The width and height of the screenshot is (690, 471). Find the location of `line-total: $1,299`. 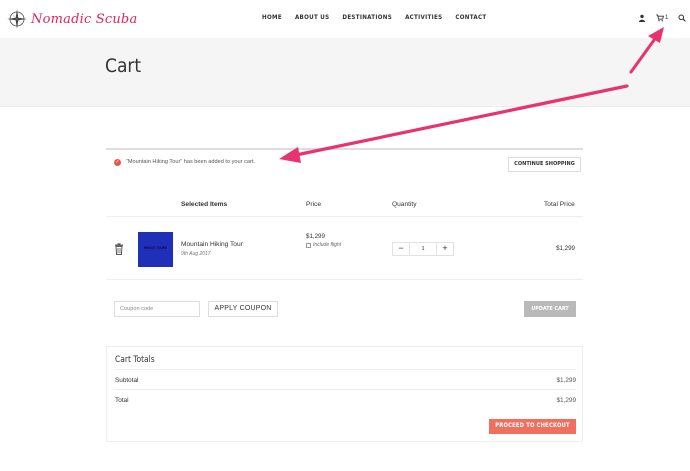

line-total: $1,299 is located at coordinates (565, 248).